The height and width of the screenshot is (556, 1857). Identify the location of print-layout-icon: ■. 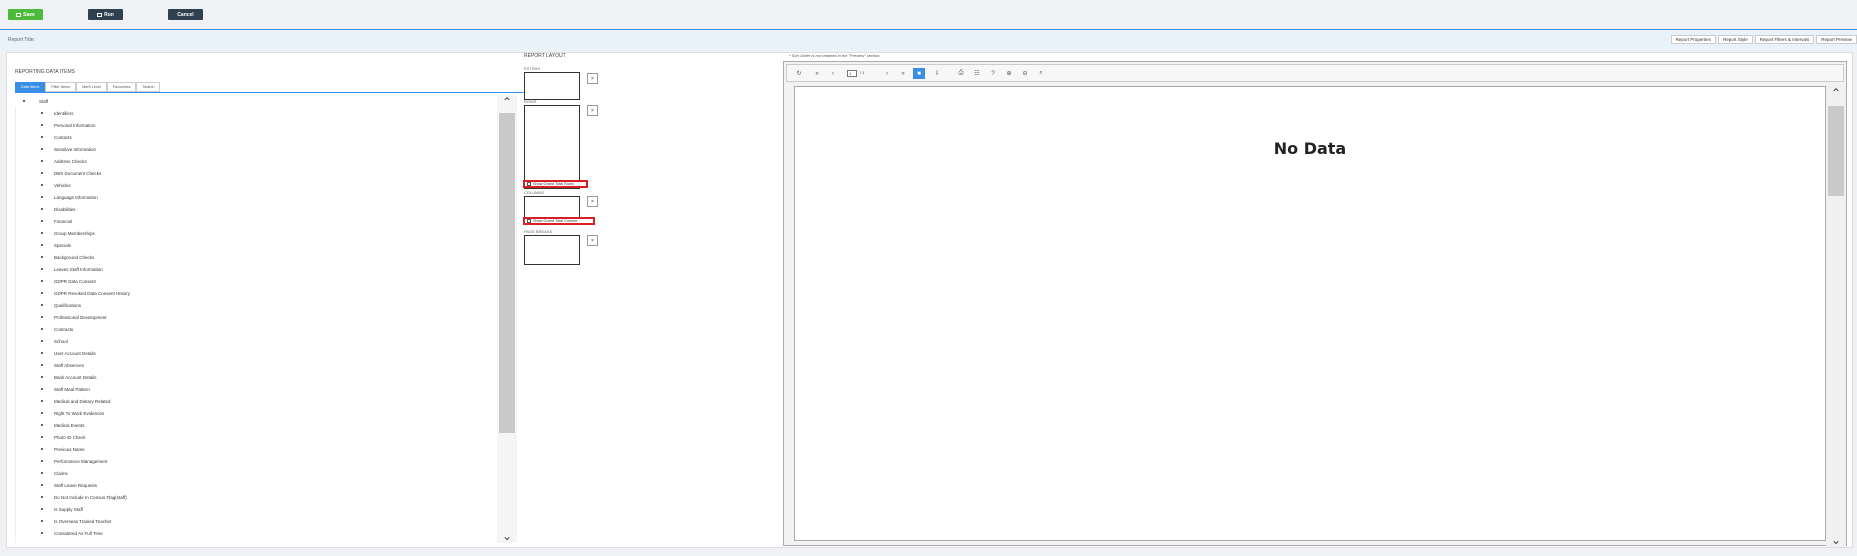
(919, 73).